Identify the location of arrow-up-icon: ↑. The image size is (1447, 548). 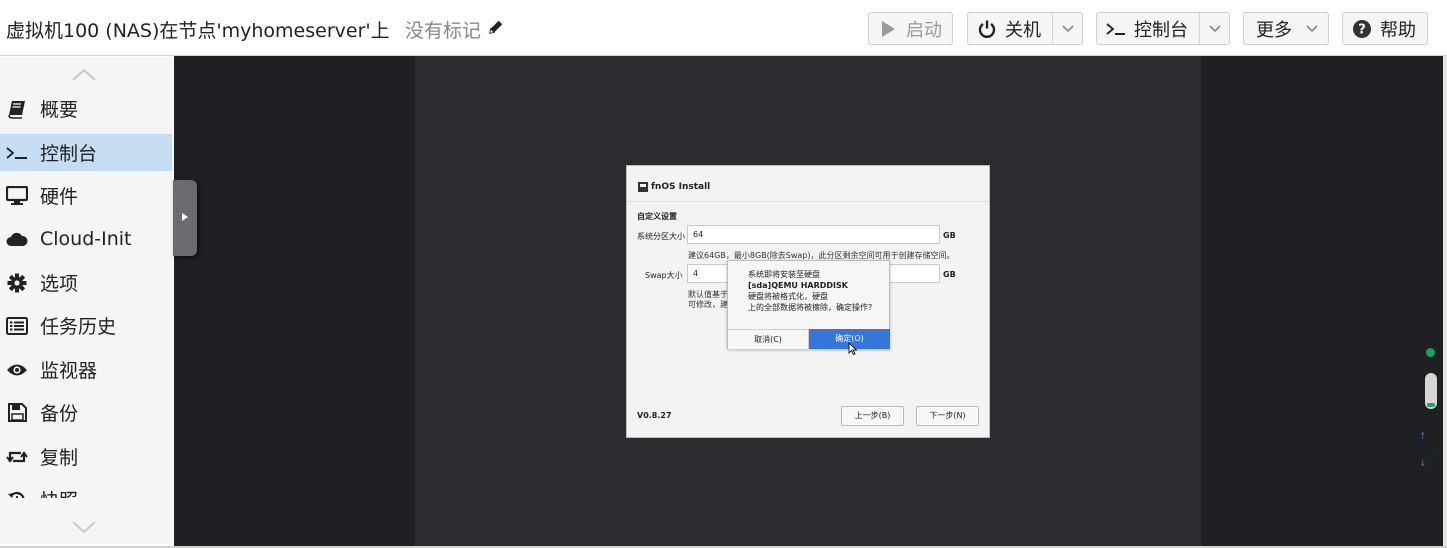
(1423, 437).